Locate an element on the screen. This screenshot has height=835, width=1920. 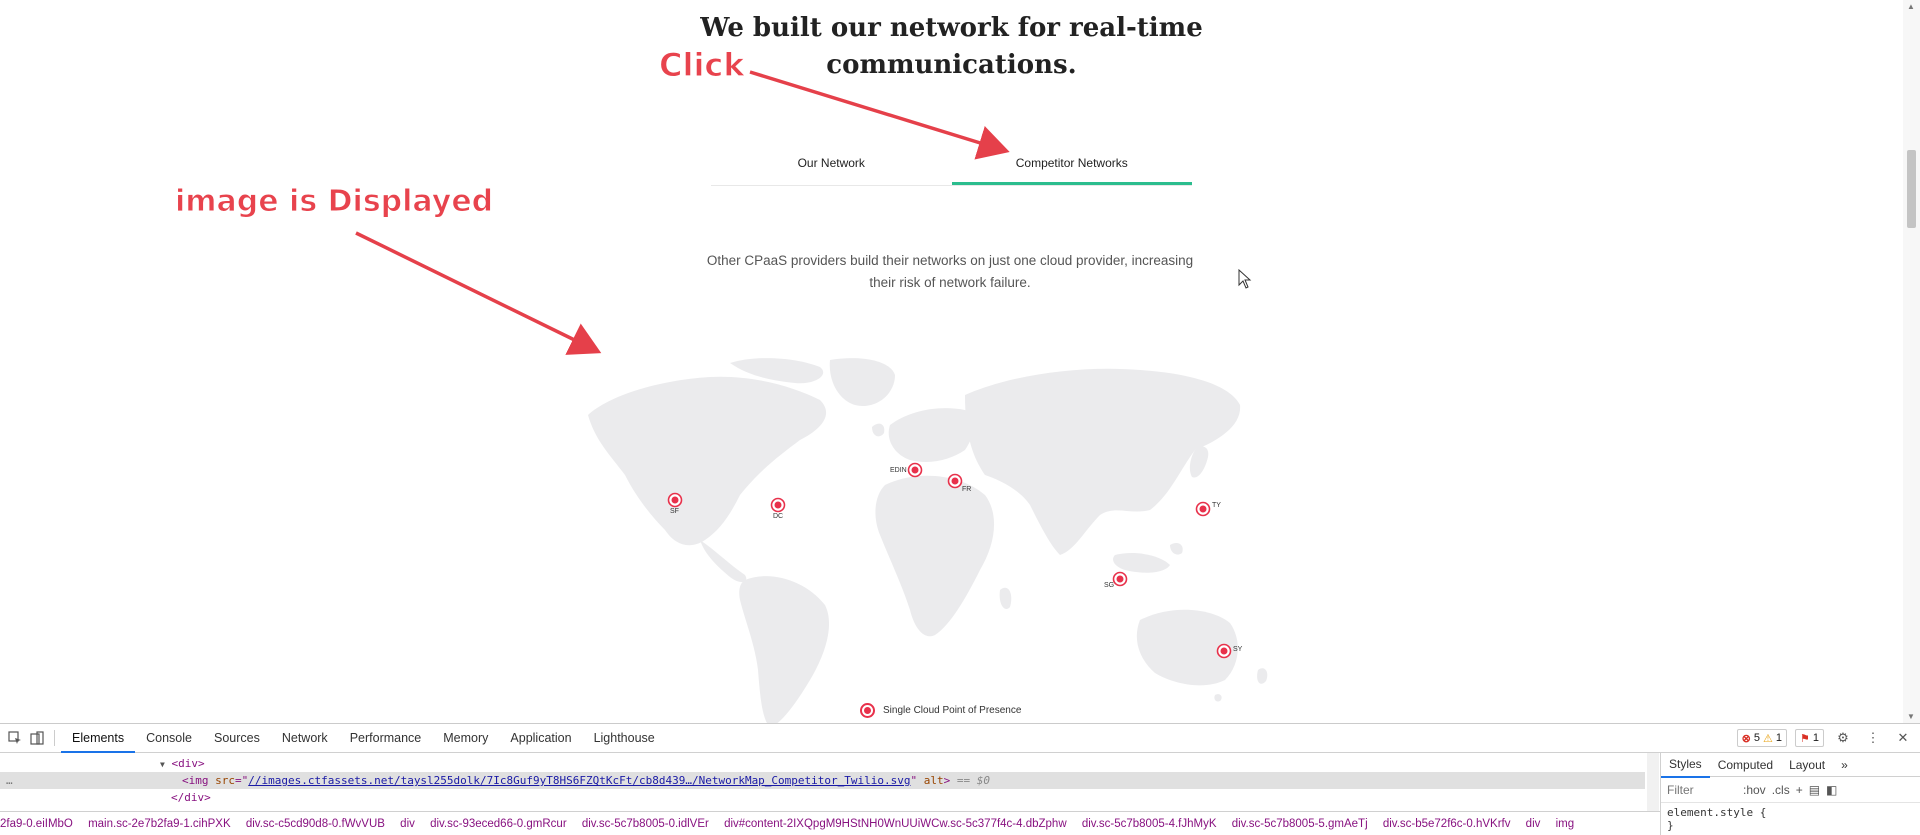
page-scrollbar-thumb is located at coordinates (1911, 189).